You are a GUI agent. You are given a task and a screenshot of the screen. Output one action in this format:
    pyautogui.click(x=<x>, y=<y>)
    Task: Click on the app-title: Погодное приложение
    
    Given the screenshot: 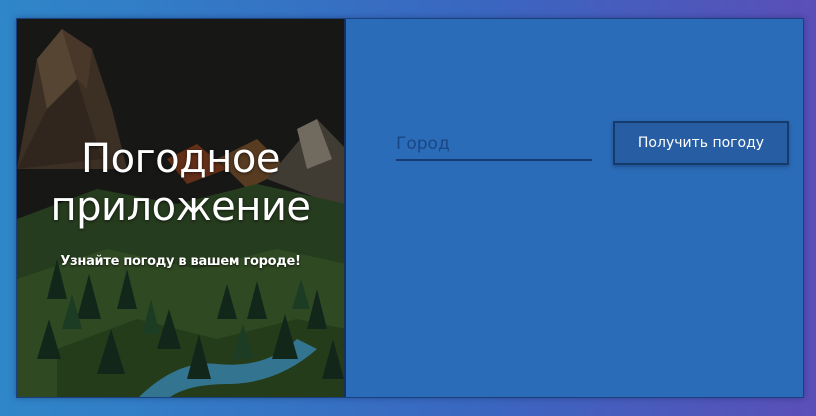 What is the action you would take?
    pyautogui.click(x=180, y=183)
    